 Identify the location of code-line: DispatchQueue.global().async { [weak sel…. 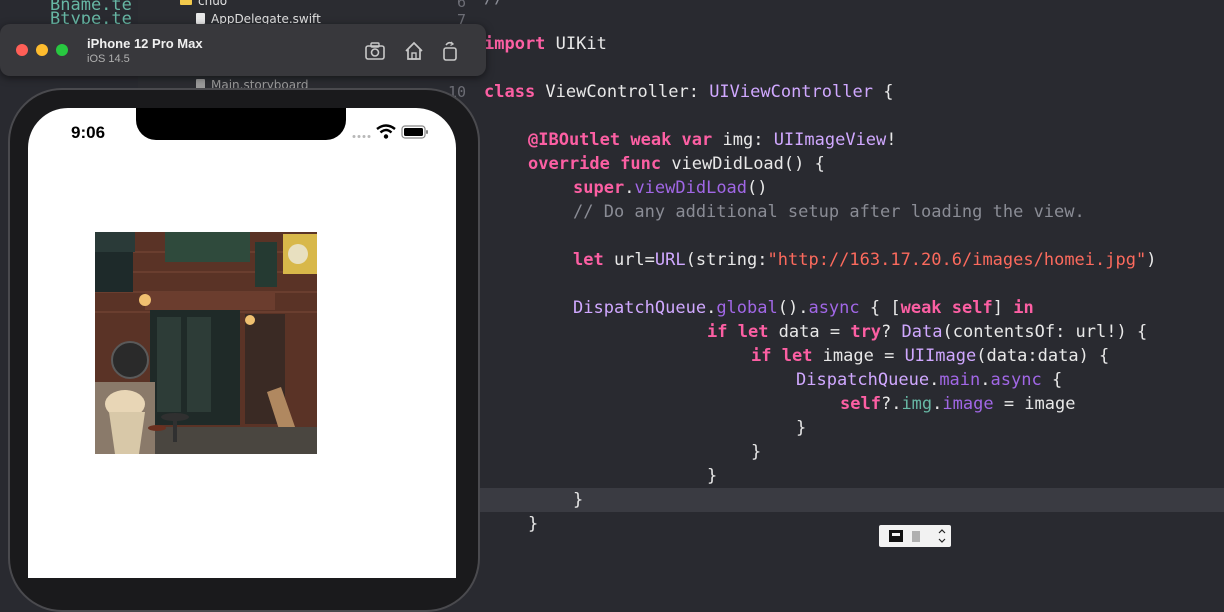
(803, 308).